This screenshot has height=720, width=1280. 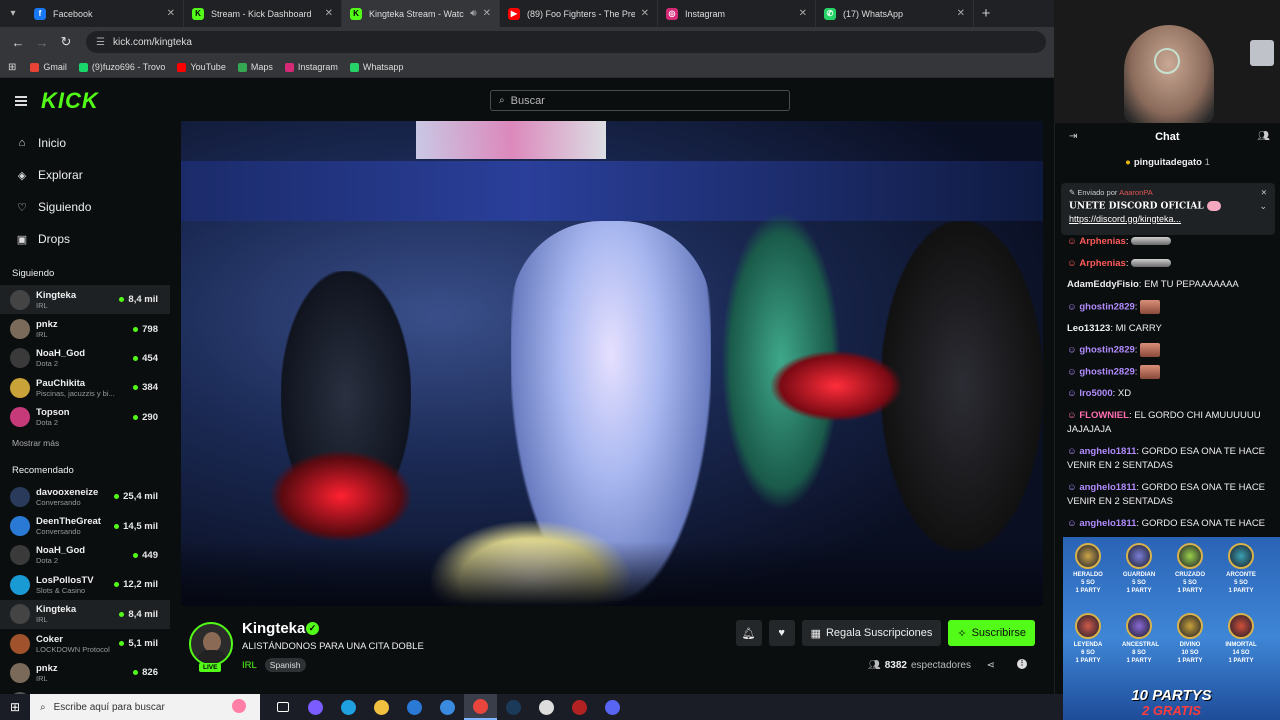 I want to click on expand-pinned-icon: ⌄, so click(x=1263, y=206).